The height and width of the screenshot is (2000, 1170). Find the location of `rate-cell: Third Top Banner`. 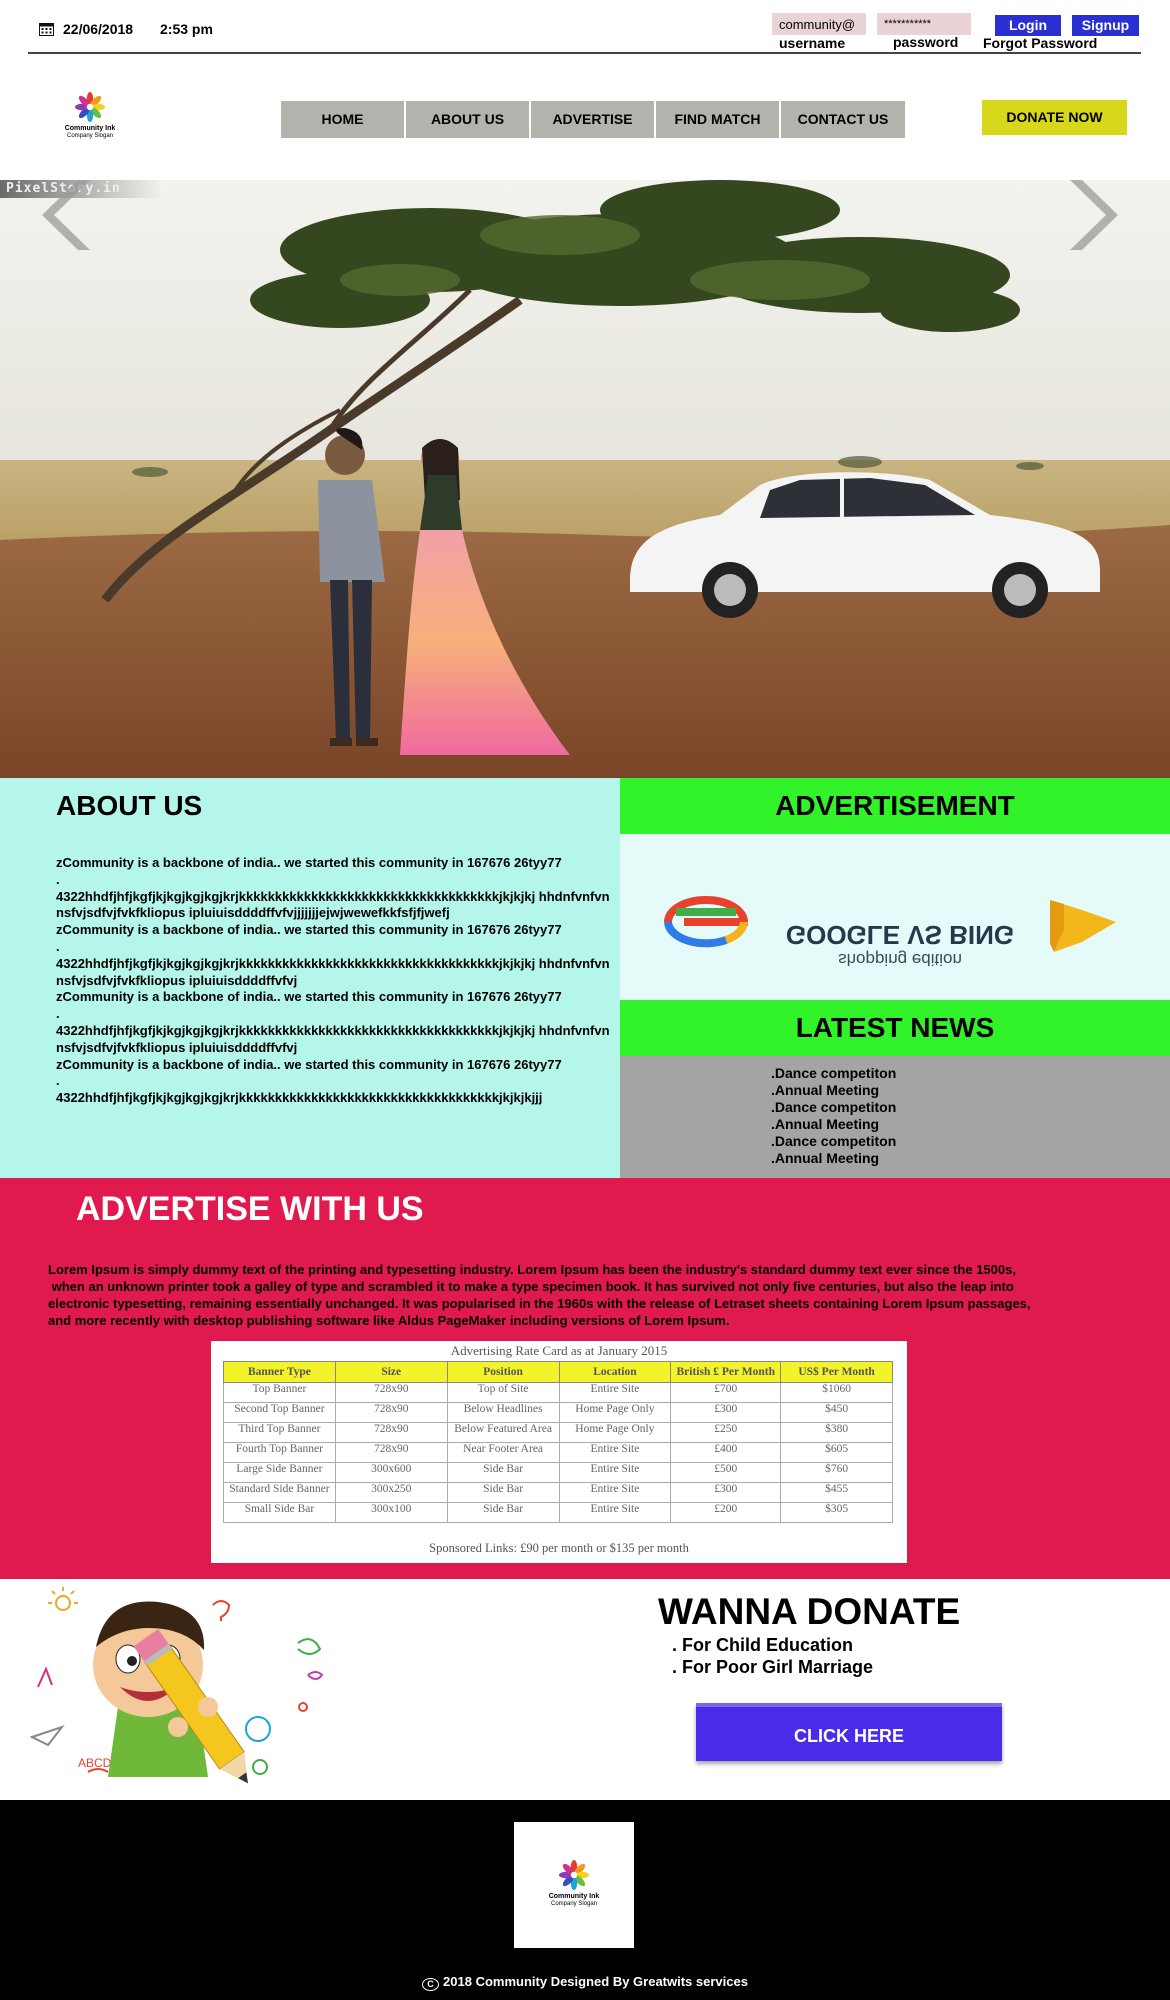

rate-cell: Third Top Banner is located at coordinates (279, 1432).